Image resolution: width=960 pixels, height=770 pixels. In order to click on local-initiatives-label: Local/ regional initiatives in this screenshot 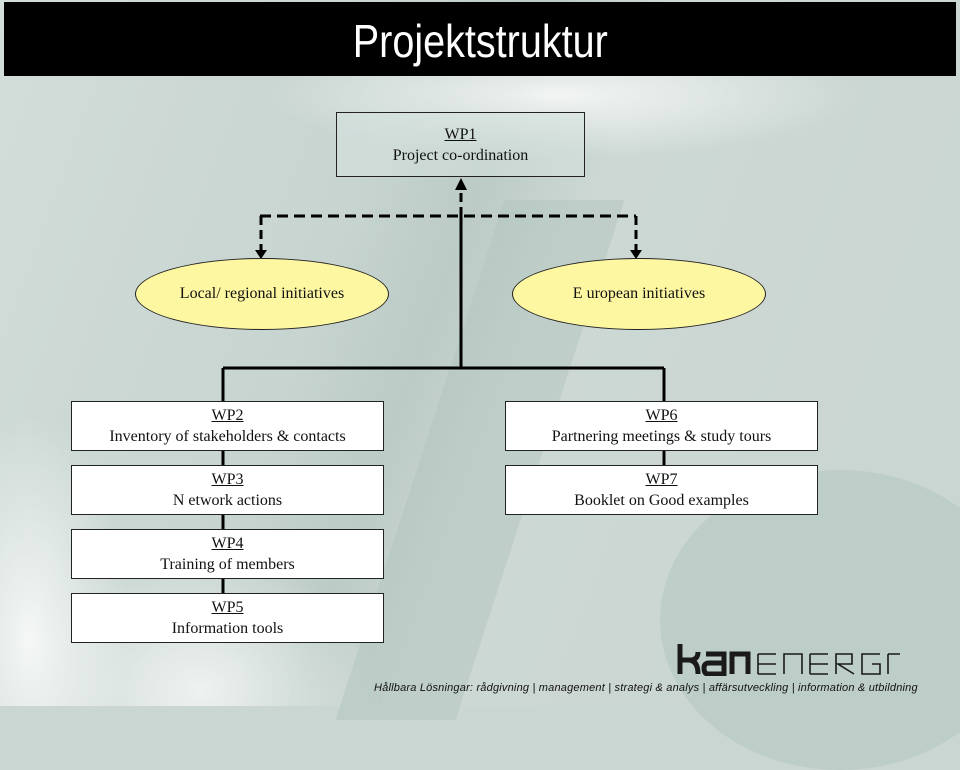, I will do `click(262, 293)`.